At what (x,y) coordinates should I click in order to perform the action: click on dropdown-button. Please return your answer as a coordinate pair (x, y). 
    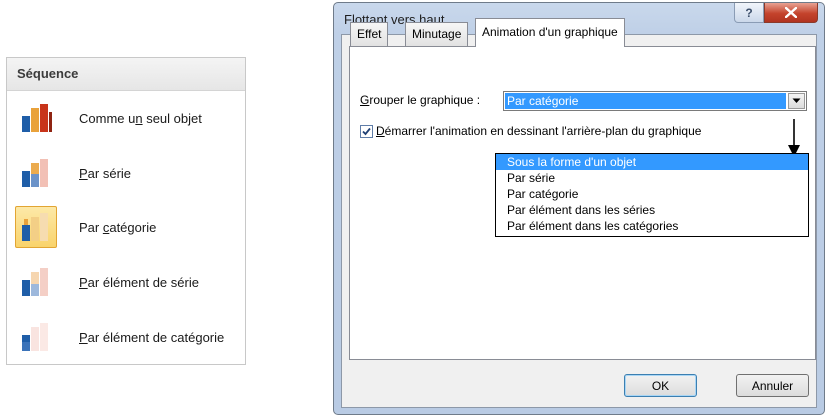
    Looking at the image, I should click on (796, 101).